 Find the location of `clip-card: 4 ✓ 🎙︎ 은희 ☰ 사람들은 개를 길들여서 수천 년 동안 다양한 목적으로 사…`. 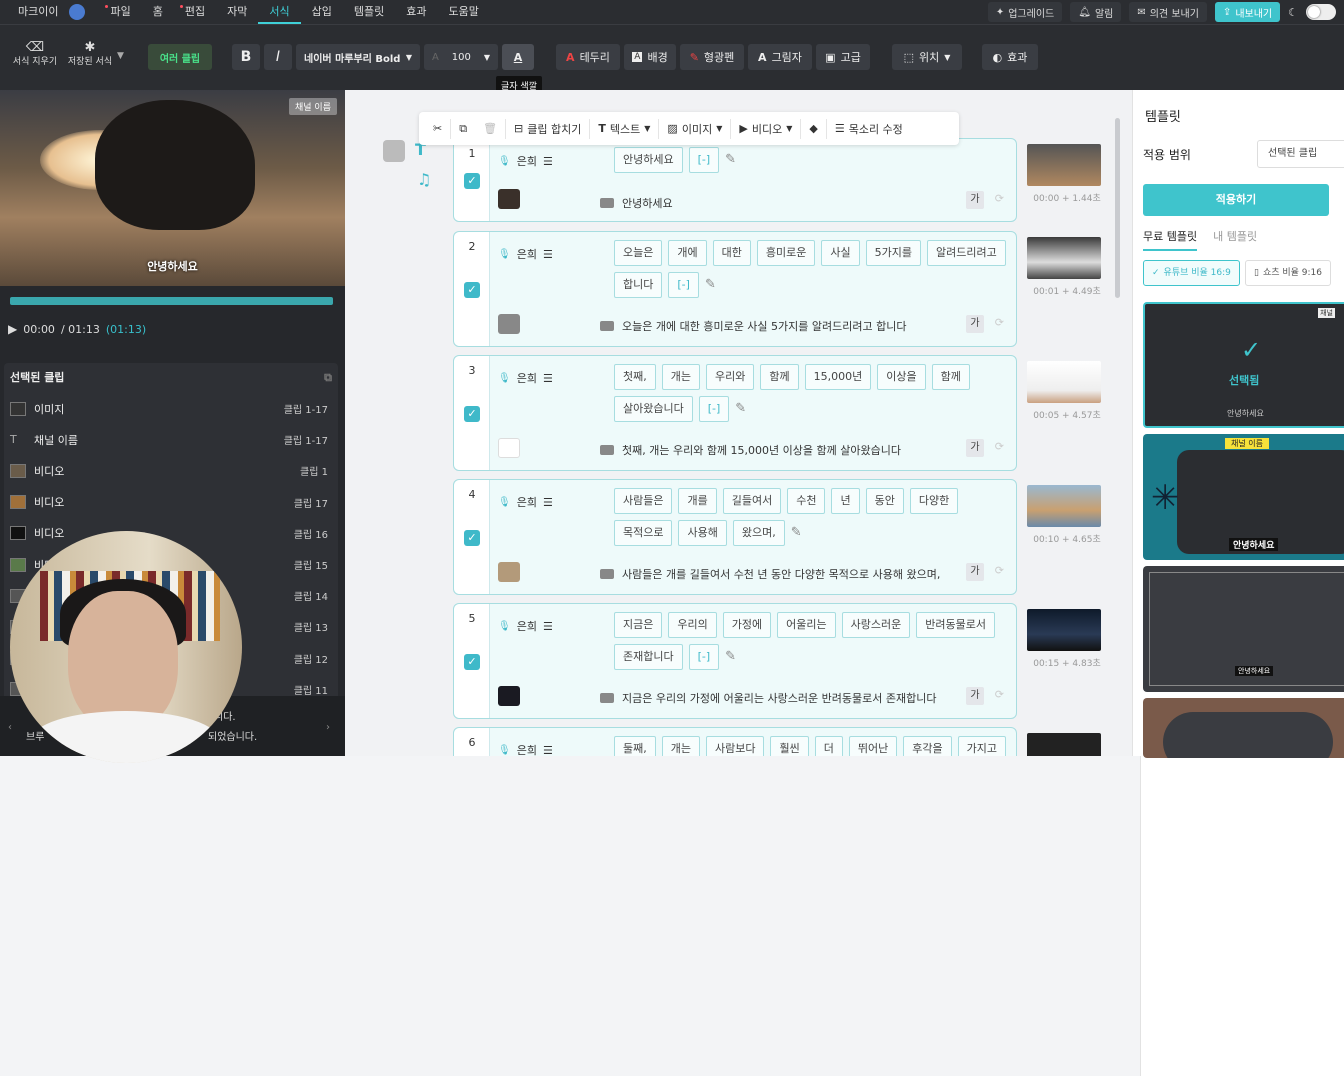

clip-card: 4 ✓ 🎙︎ 은희 ☰ 사람들은 개를 길들여서 수천 년 동안 다양한 목적으로 사… is located at coordinates (735, 537).